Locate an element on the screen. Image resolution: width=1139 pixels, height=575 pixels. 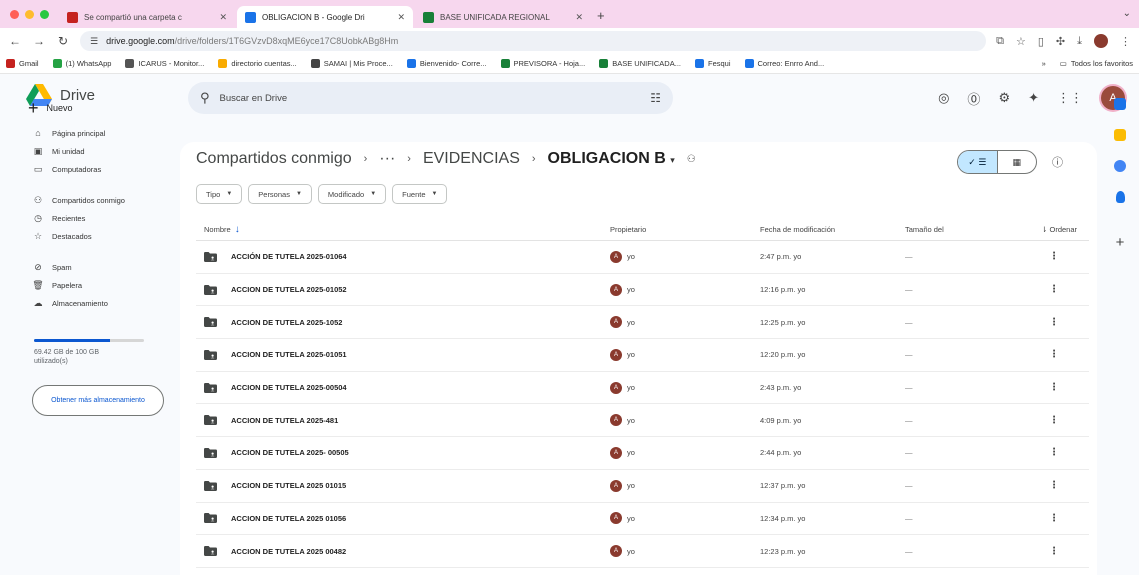
search-input is located at coordinates (430, 98).